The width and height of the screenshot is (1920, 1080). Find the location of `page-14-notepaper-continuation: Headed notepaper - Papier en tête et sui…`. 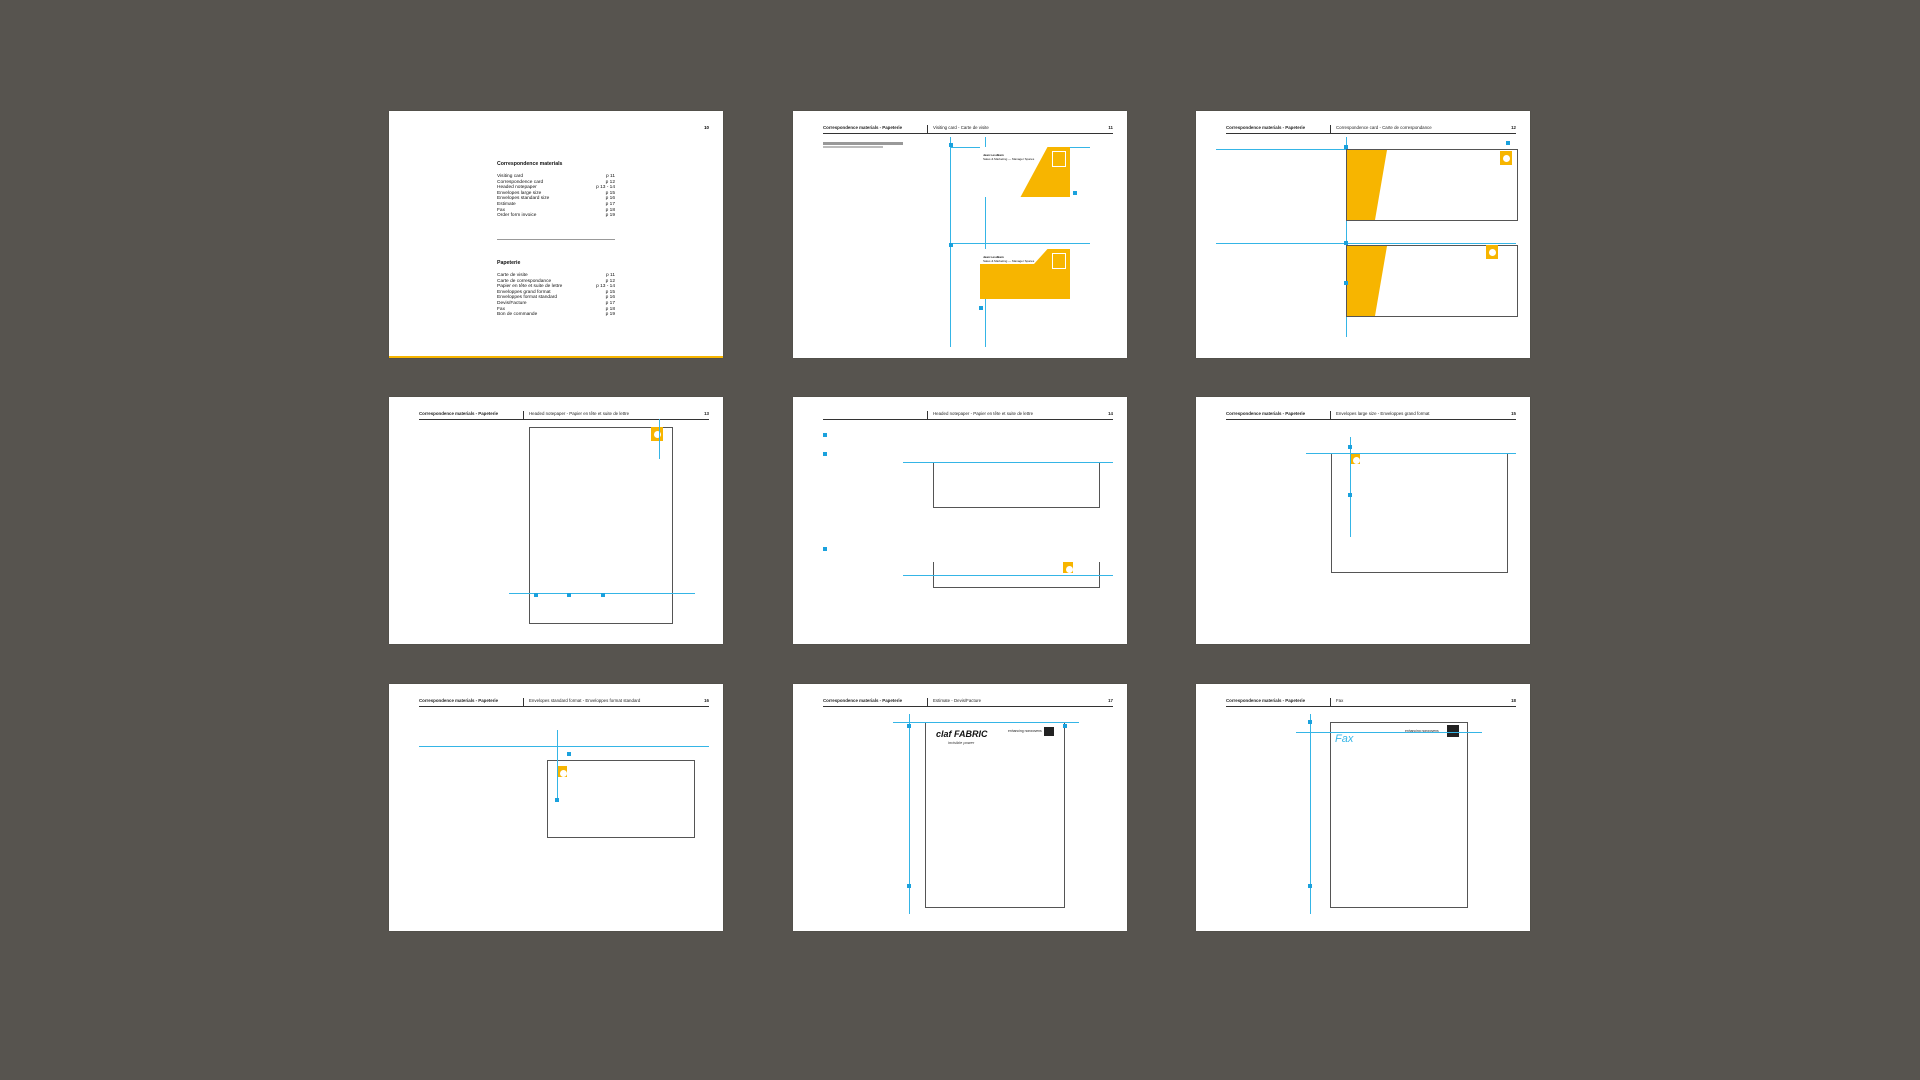

page-14-notepaper-continuation: Headed notepaper - Papier en tête et sui… is located at coordinates (960, 520).